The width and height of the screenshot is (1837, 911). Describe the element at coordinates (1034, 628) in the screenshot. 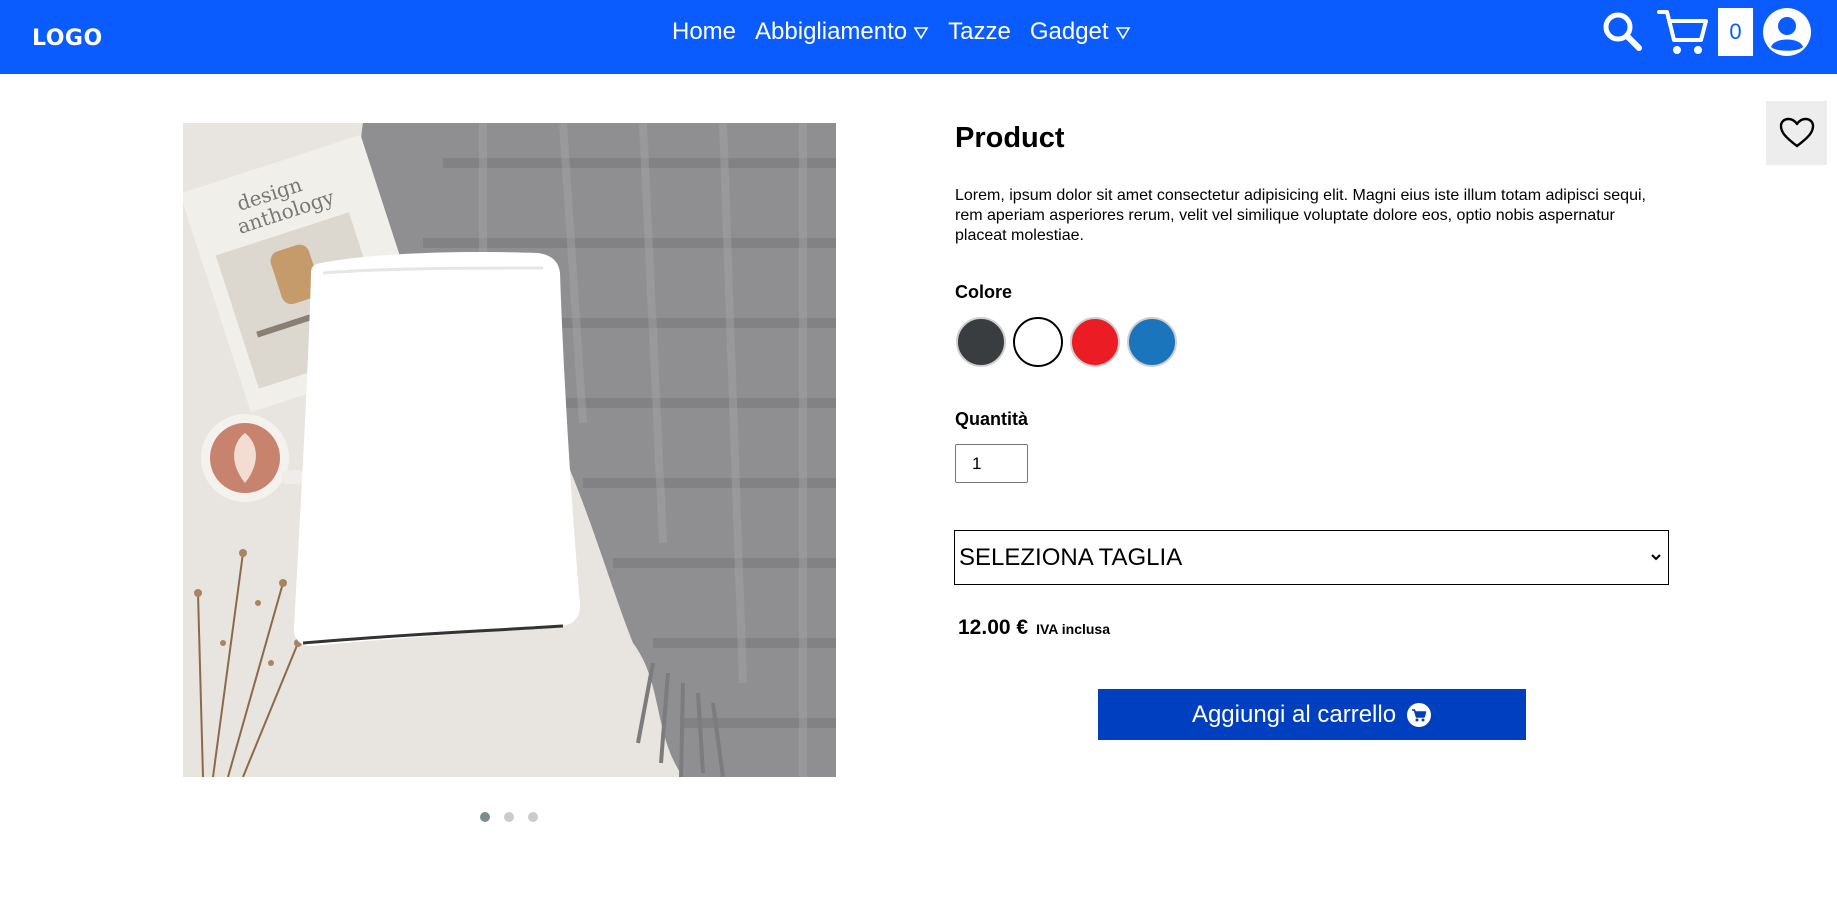

I see `price-block: 12.00 € IVA inclusa` at that location.